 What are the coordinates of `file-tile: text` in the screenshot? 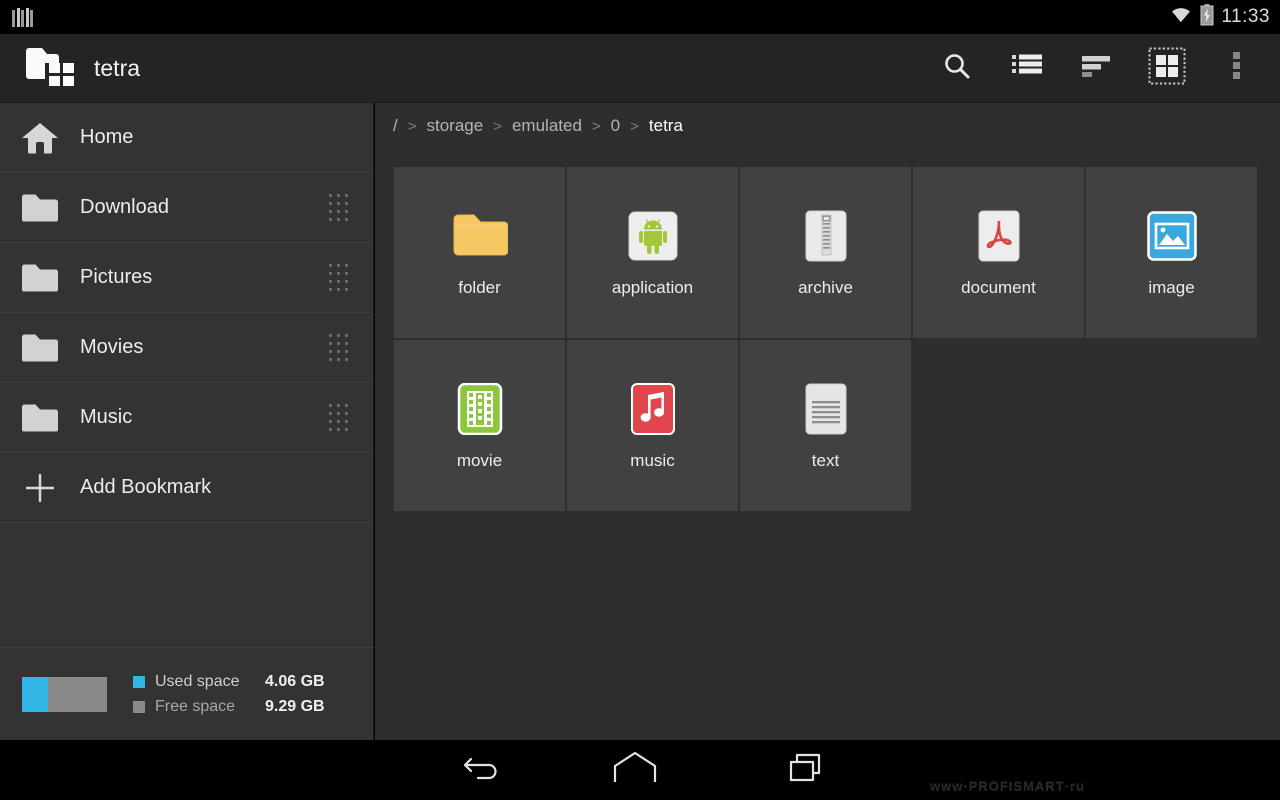 It's located at (825, 425).